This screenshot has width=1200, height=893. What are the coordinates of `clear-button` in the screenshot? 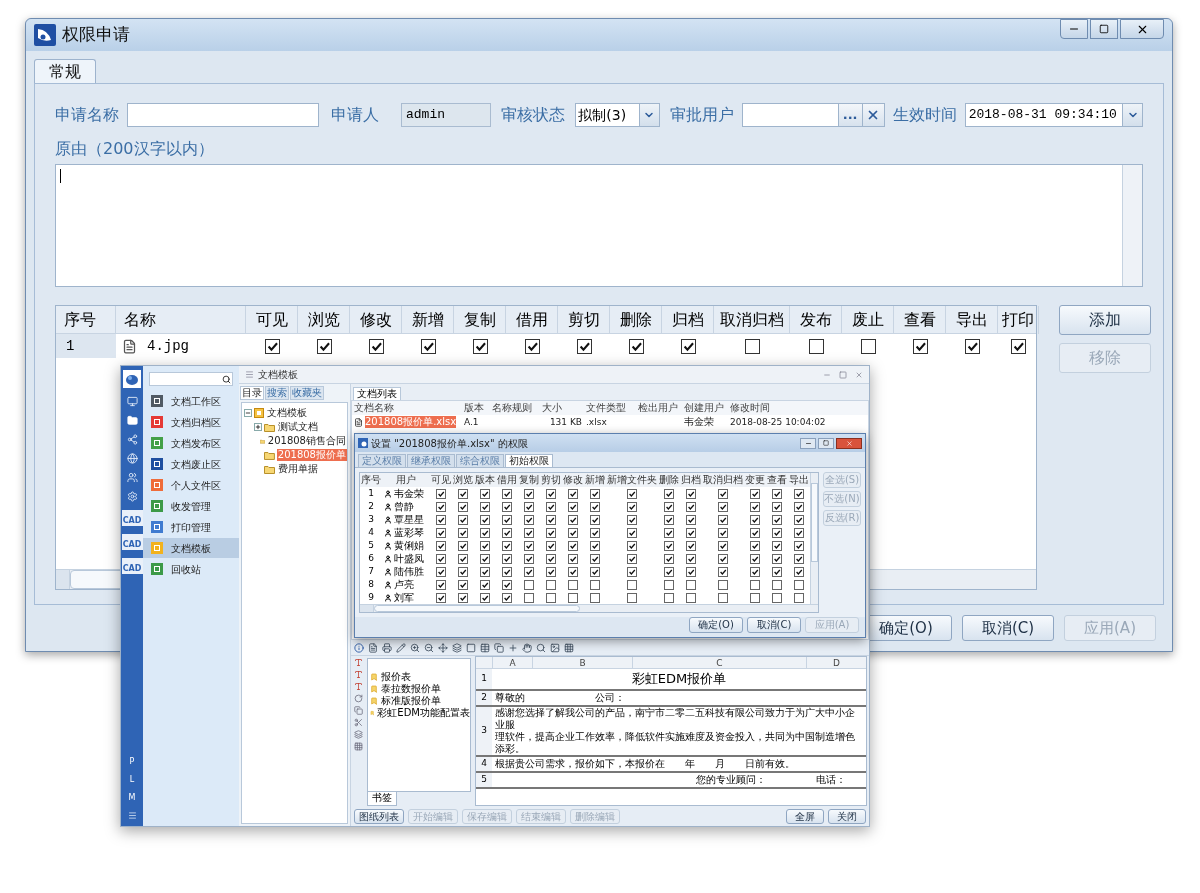 It's located at (872, 115).